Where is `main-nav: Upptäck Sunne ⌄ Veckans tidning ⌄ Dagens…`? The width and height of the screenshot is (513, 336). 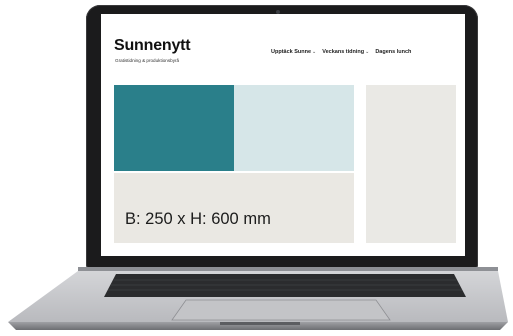 main-nav: Upptäck Sunne ⌄ Veckans tidning ⌄ Dagens… is located at coordinates (341, 52).